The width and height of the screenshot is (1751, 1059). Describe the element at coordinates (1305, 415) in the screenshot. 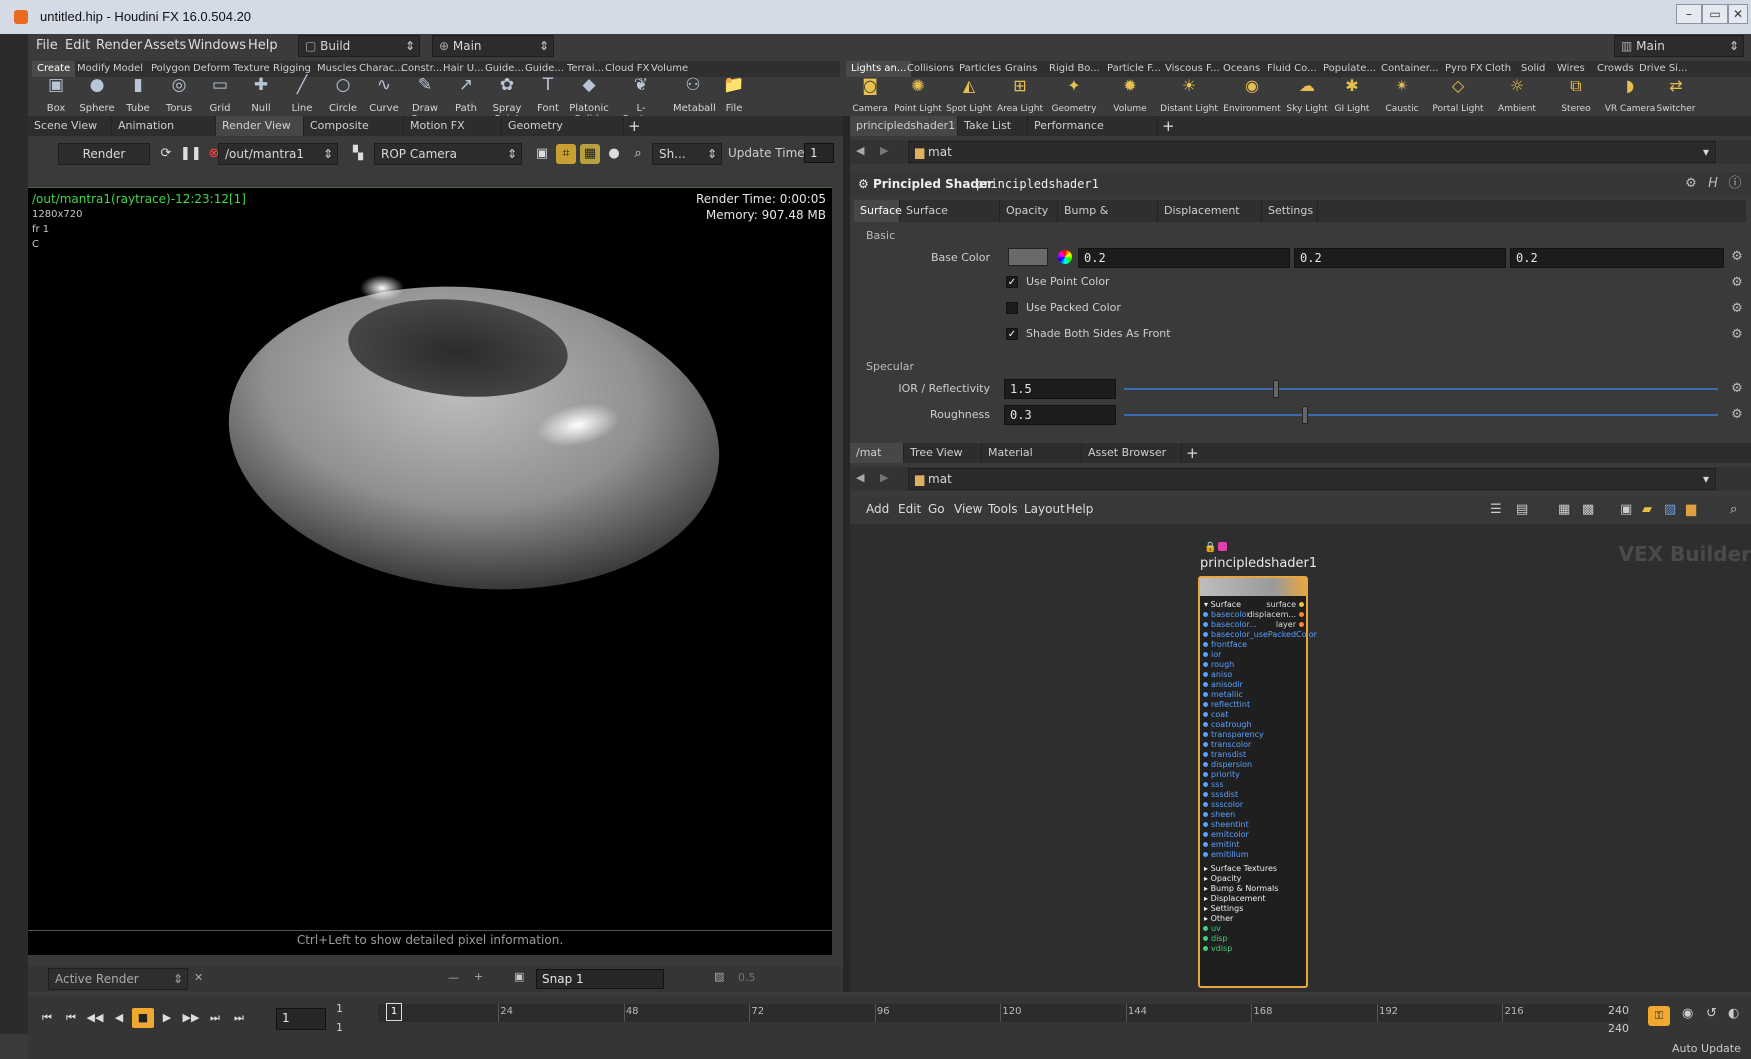

I see `roughness-slider-handle` at that location.